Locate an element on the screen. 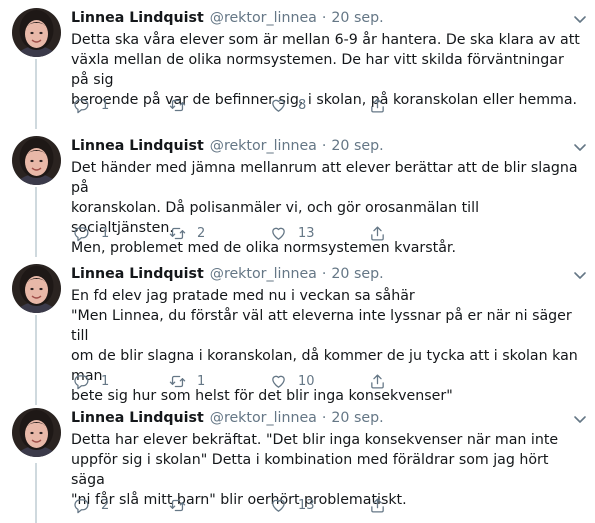  retweet-count: 2 is located at coordinates (201, 233).